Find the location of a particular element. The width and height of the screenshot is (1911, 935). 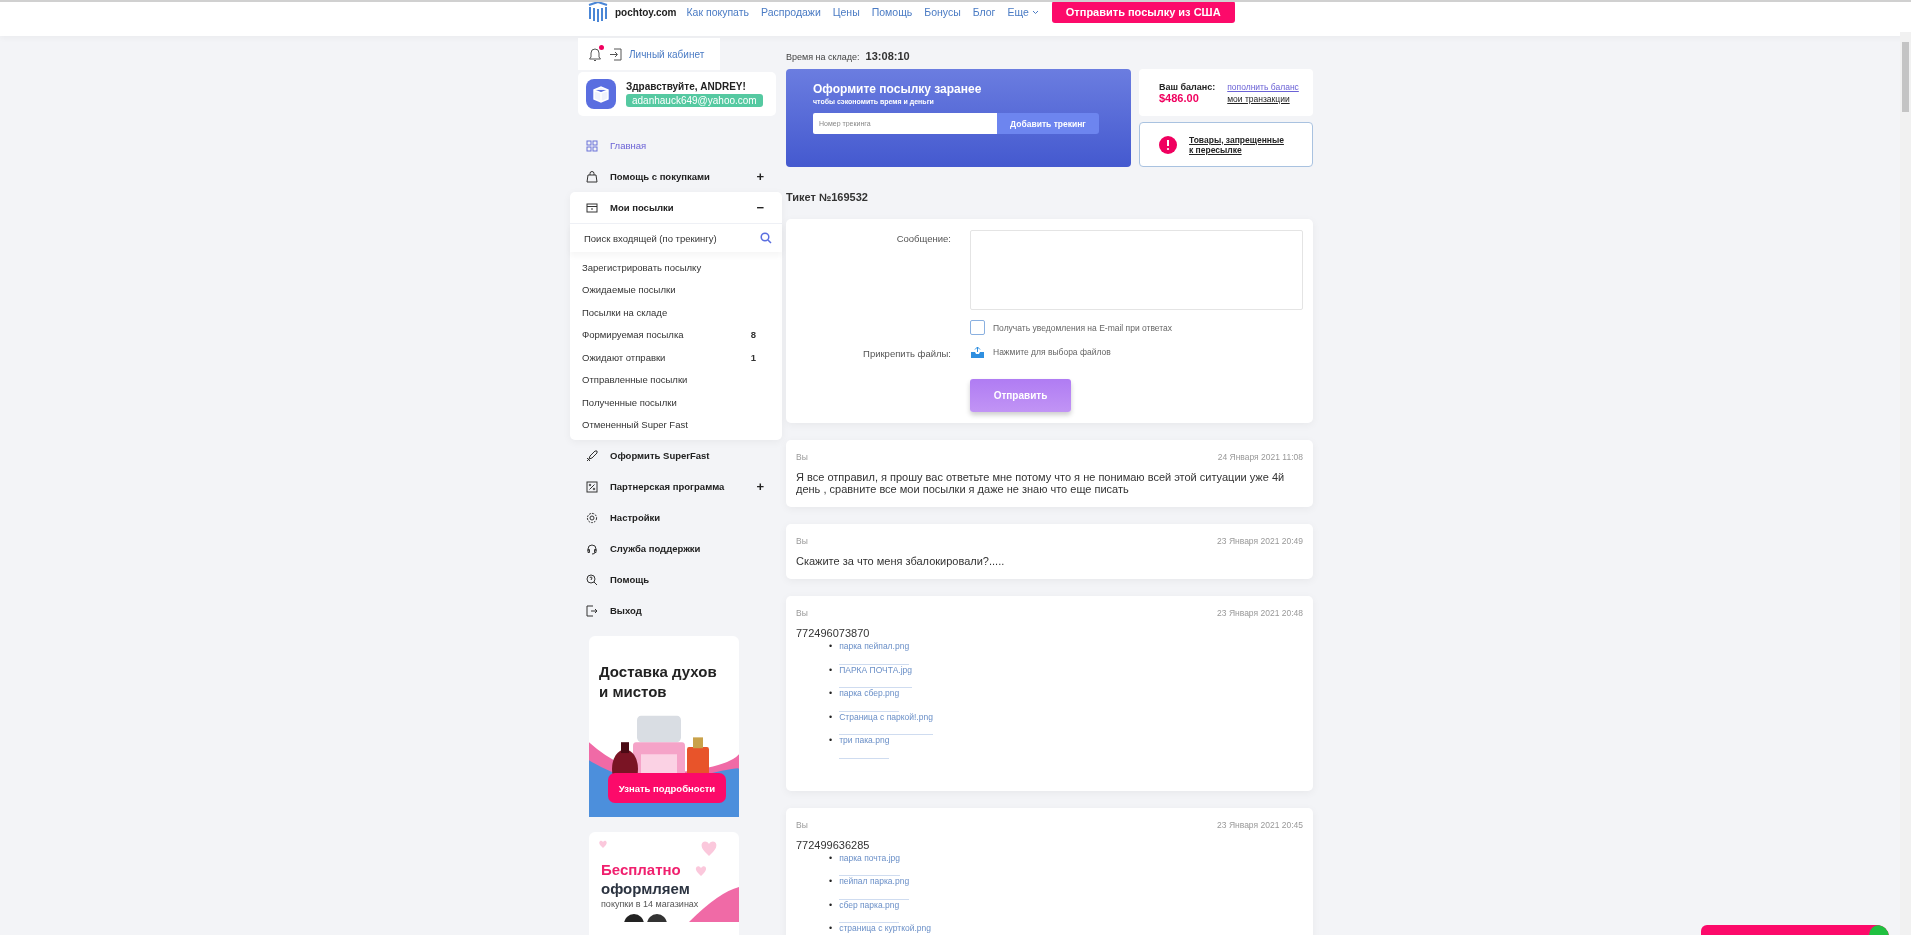

sidebar-item: Мои посылки − is located at coordinates (677, 207).